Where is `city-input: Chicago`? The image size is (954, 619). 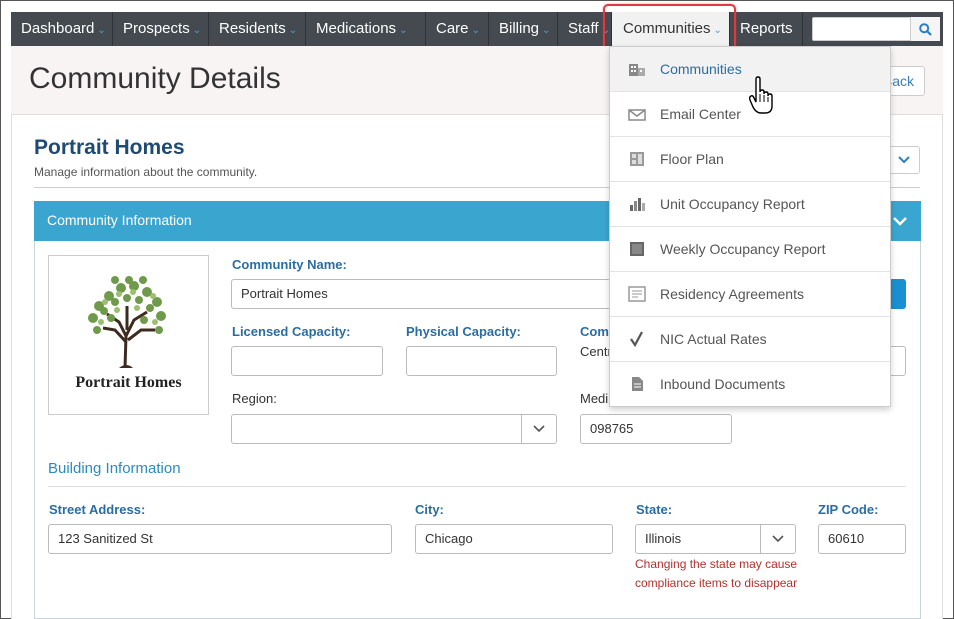
city-input: Chicago is located at coordinates (514, 539).